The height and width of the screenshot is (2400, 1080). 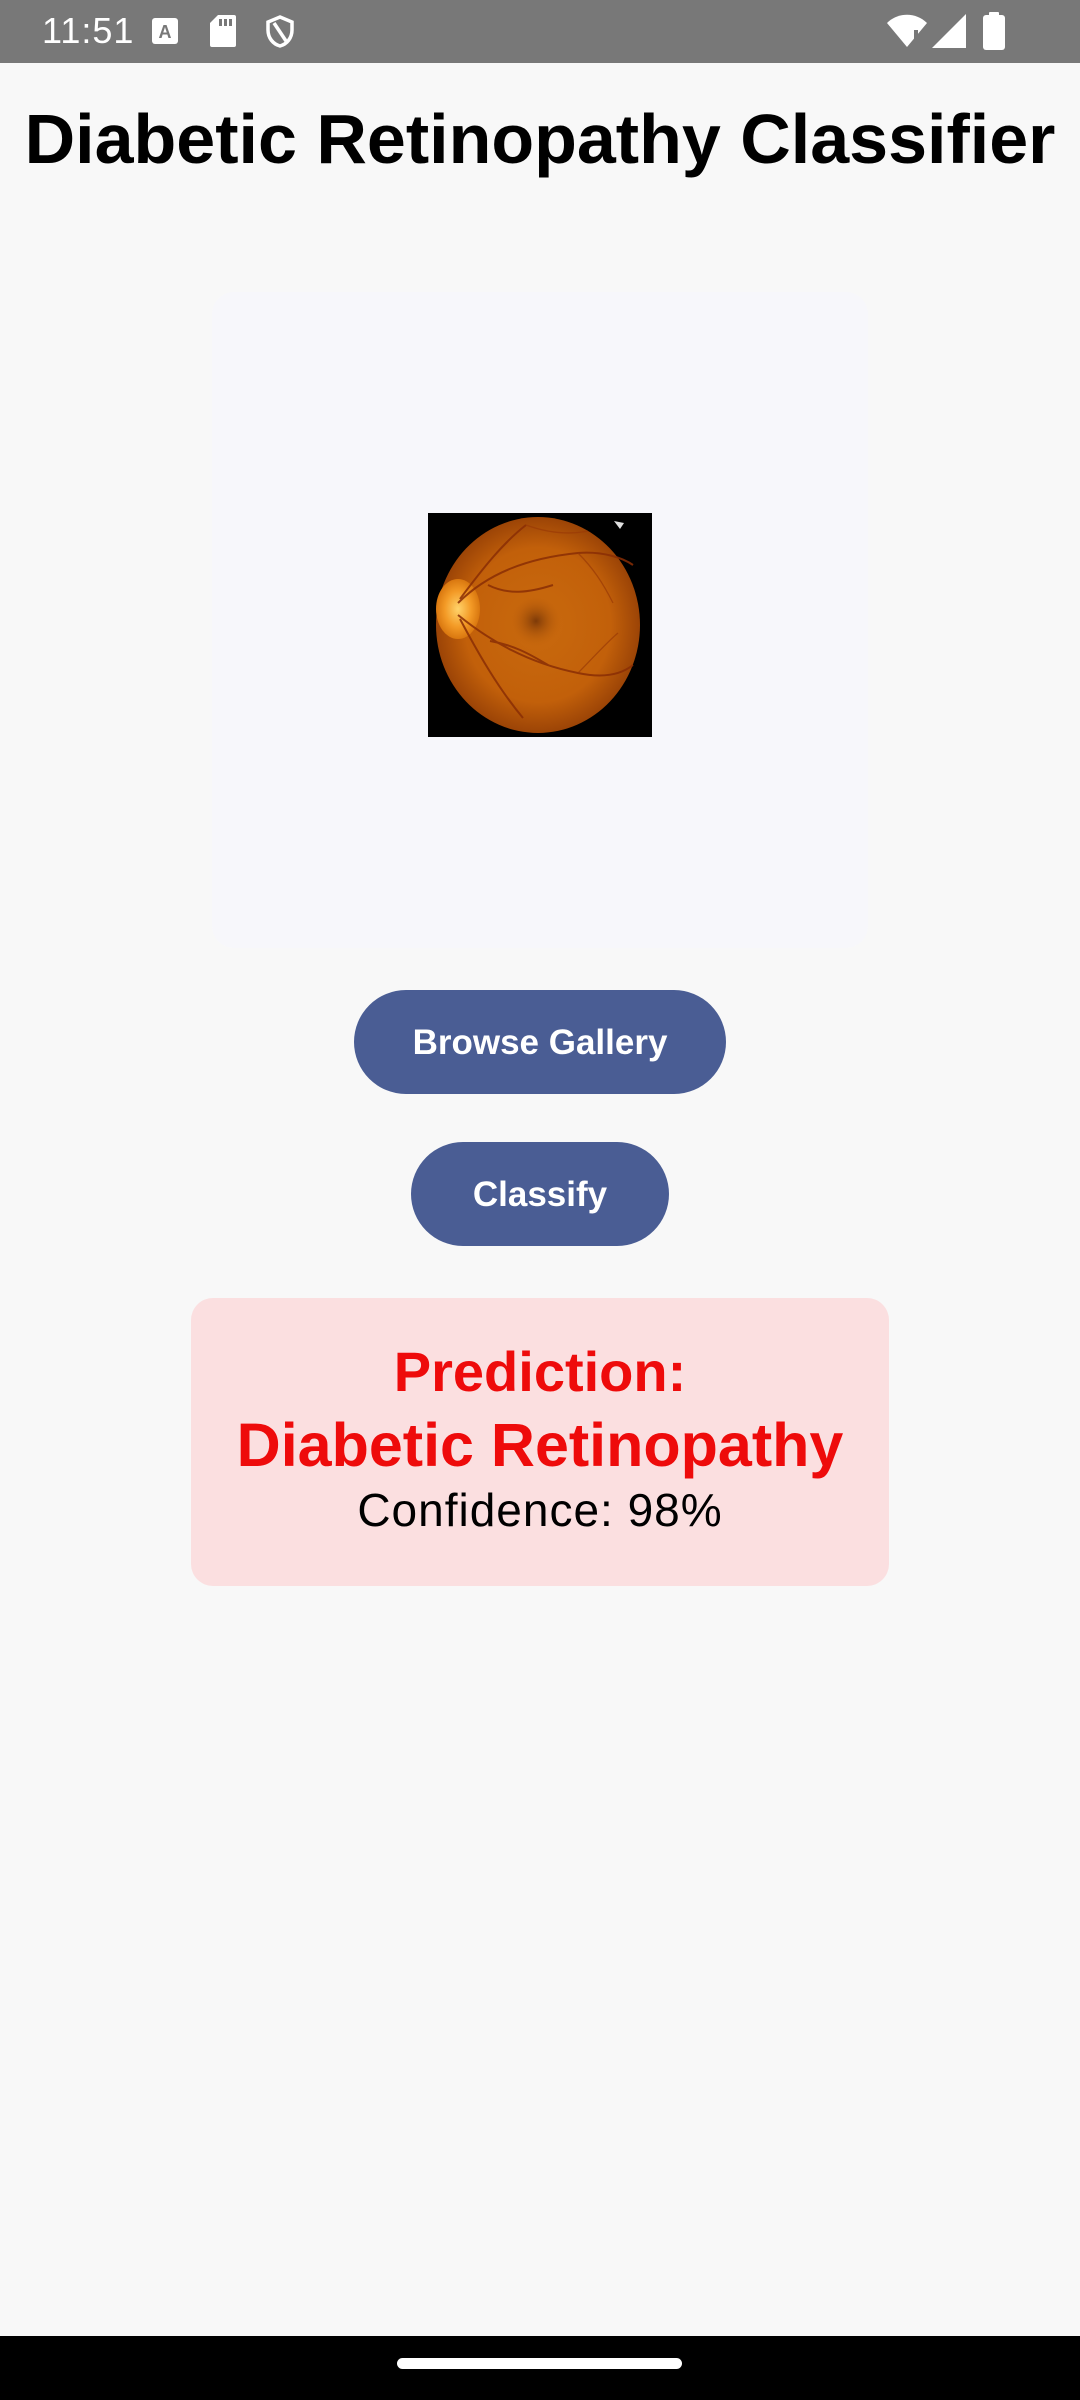 What do you see at coordinates (949, 33) in the screenshot?
I see `signal-icon` at bounding box center [949, 33].